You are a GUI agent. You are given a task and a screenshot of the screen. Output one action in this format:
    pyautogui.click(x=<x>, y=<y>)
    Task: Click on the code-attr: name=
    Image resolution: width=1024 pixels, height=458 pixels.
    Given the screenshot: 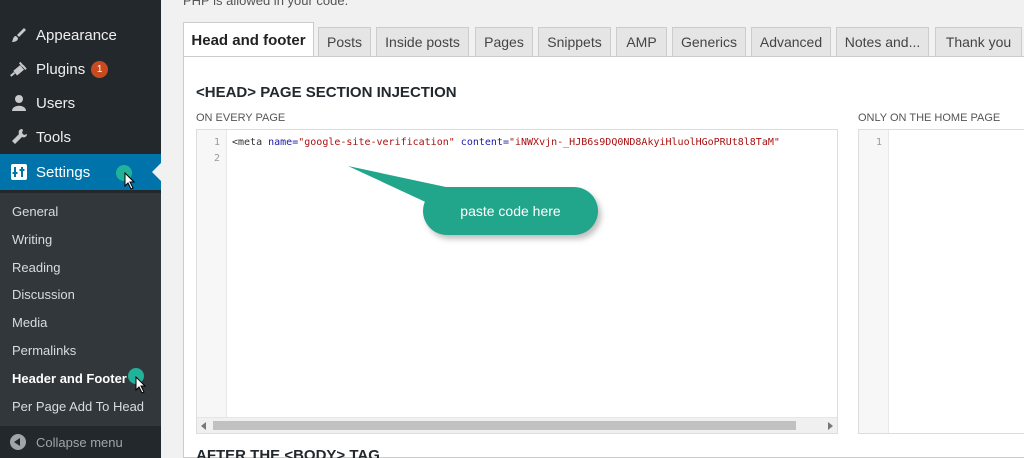 What is the action you would take?
    pyautogui.click(x=283, y=142)
    